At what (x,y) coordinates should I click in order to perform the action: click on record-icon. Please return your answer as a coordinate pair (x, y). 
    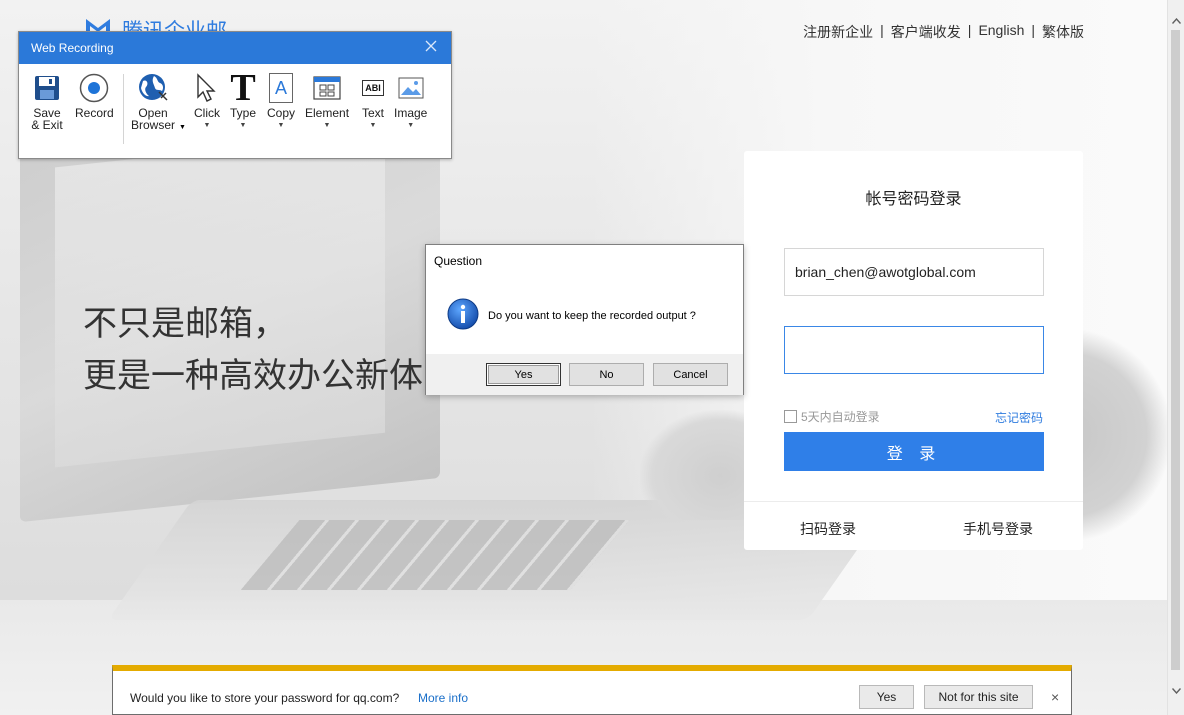
    Looking at the image, I should click on (94, 88).